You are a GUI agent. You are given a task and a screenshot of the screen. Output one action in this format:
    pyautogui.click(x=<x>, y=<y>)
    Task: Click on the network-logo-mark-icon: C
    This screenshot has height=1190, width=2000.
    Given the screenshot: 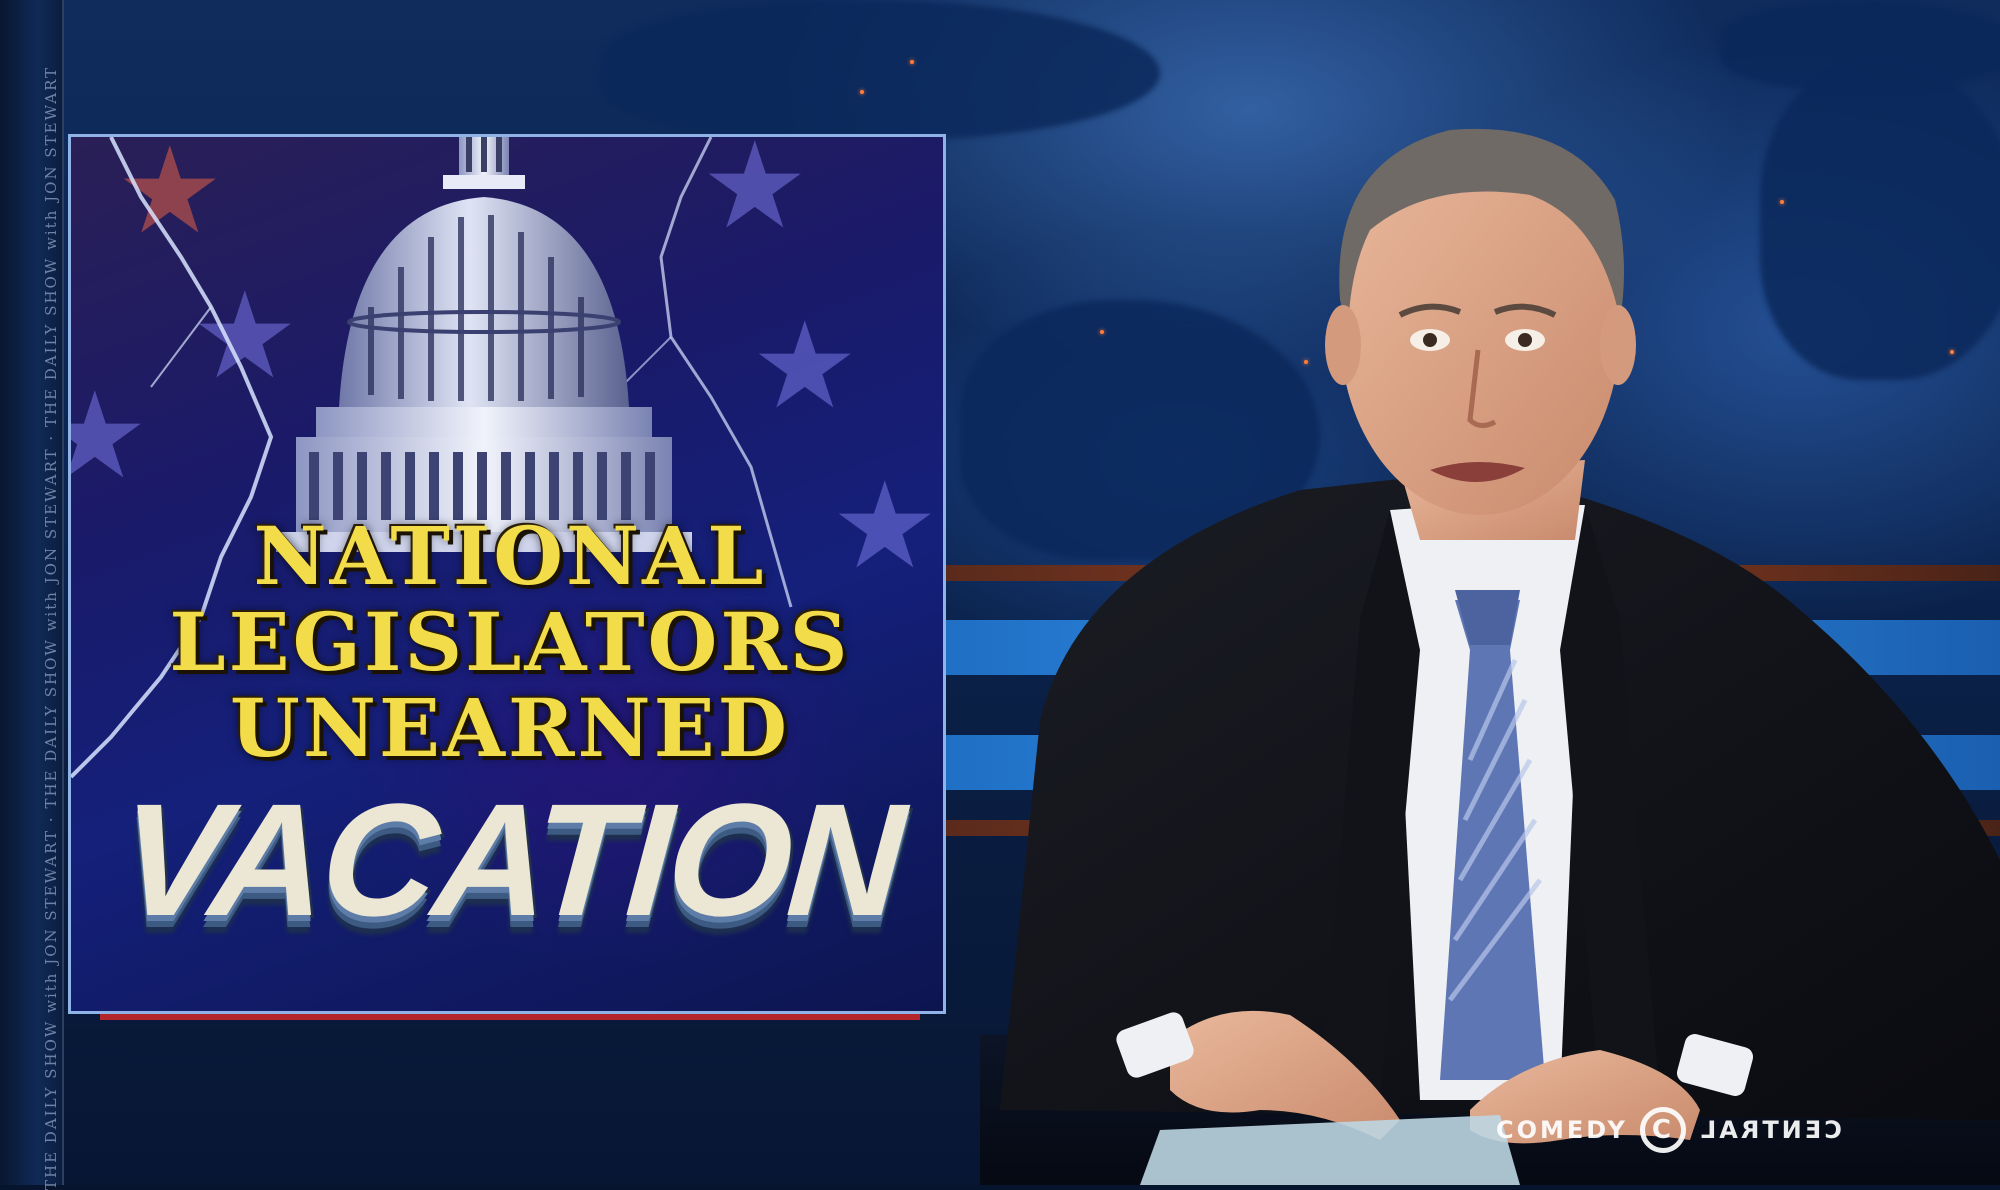 What is the action you would take?
    pyautogui.click(x=1662, y=1130)
    